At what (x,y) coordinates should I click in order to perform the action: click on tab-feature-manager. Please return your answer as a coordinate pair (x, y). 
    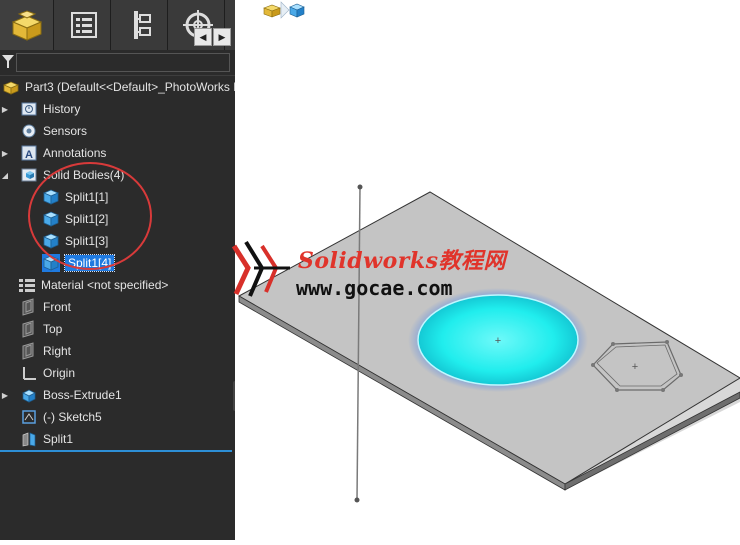
    Looking at the image, I should click on (27, 25).